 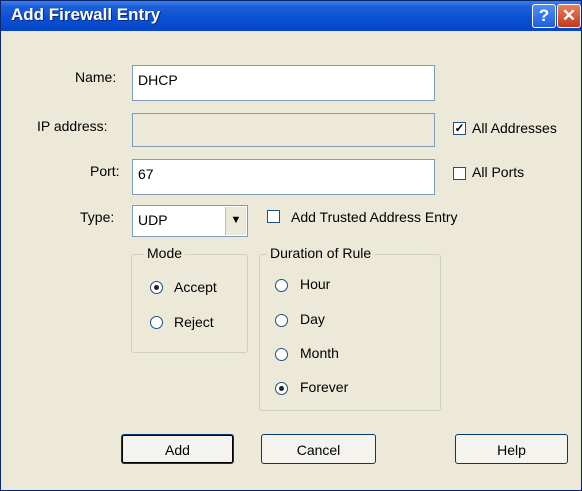 What do you see at coordinates (283, 177) in the screenshot?
I see `port-input: 67` at bounding box center [283, 177].